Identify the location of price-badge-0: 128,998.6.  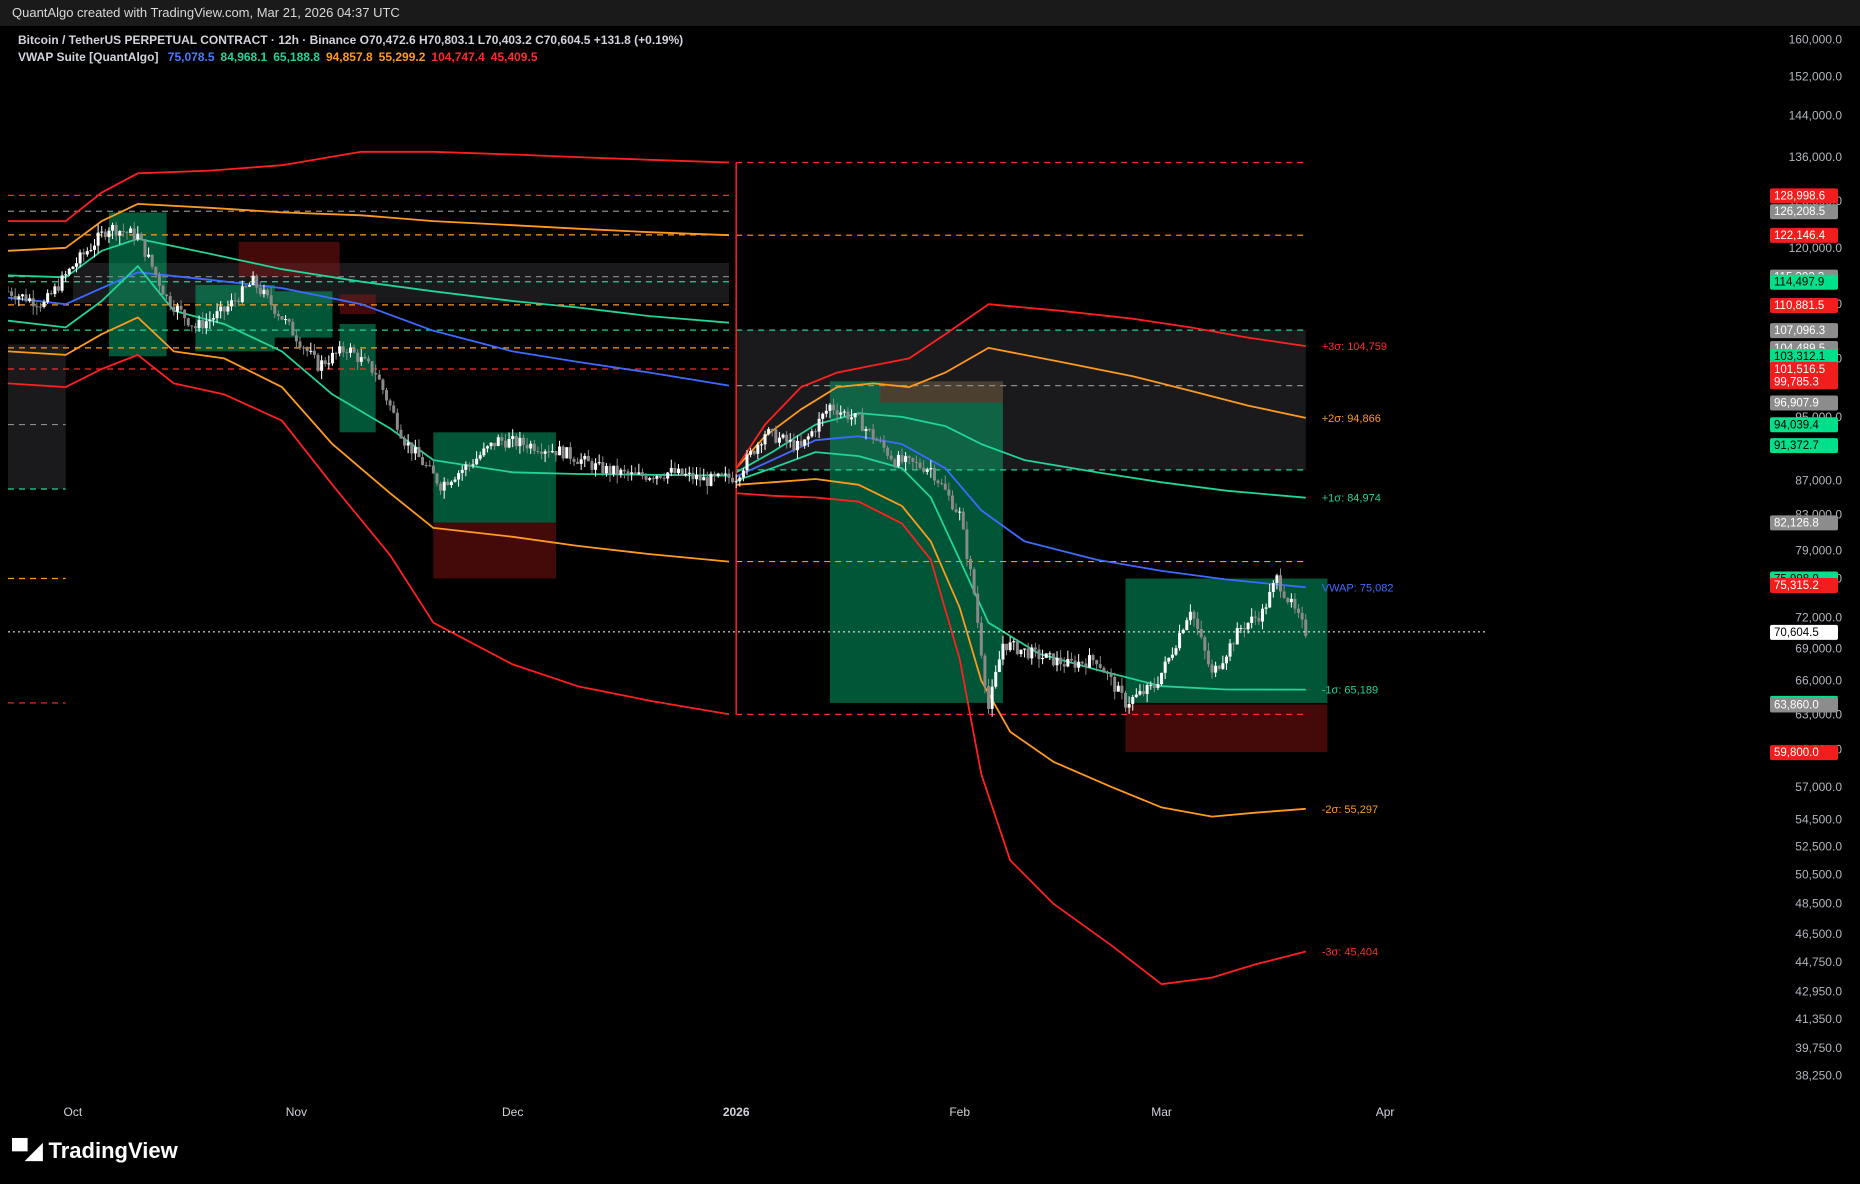
(1799, 196).